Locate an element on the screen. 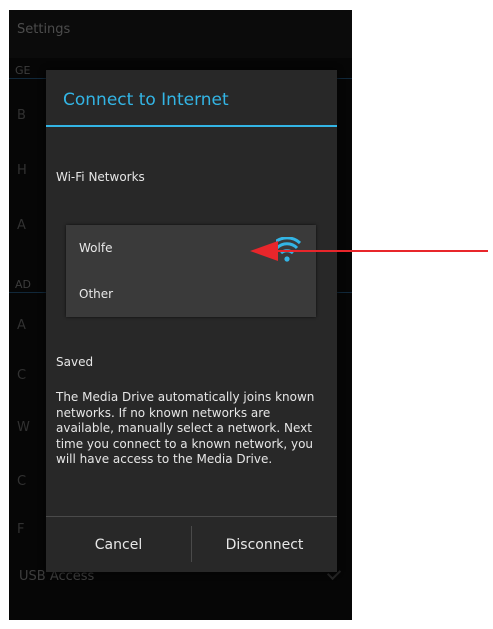 Image resolution: width=493 pixels, height=629 pixels. cancel-button: Cancel is located at coordinates (118, 544).